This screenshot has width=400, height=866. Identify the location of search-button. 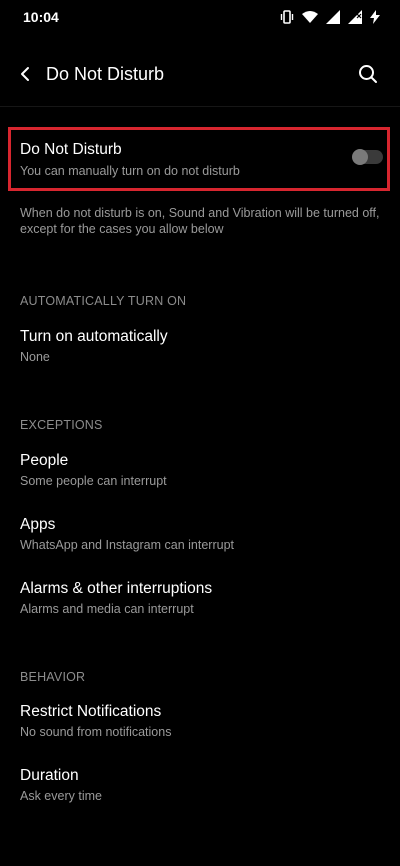
(368, 74).